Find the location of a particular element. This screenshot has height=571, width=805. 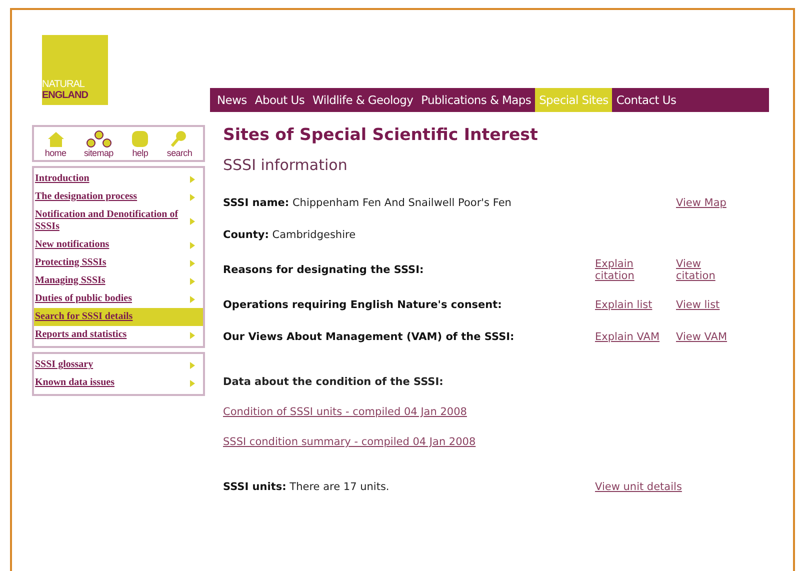

search-icon is located at coordinates (179, 139).